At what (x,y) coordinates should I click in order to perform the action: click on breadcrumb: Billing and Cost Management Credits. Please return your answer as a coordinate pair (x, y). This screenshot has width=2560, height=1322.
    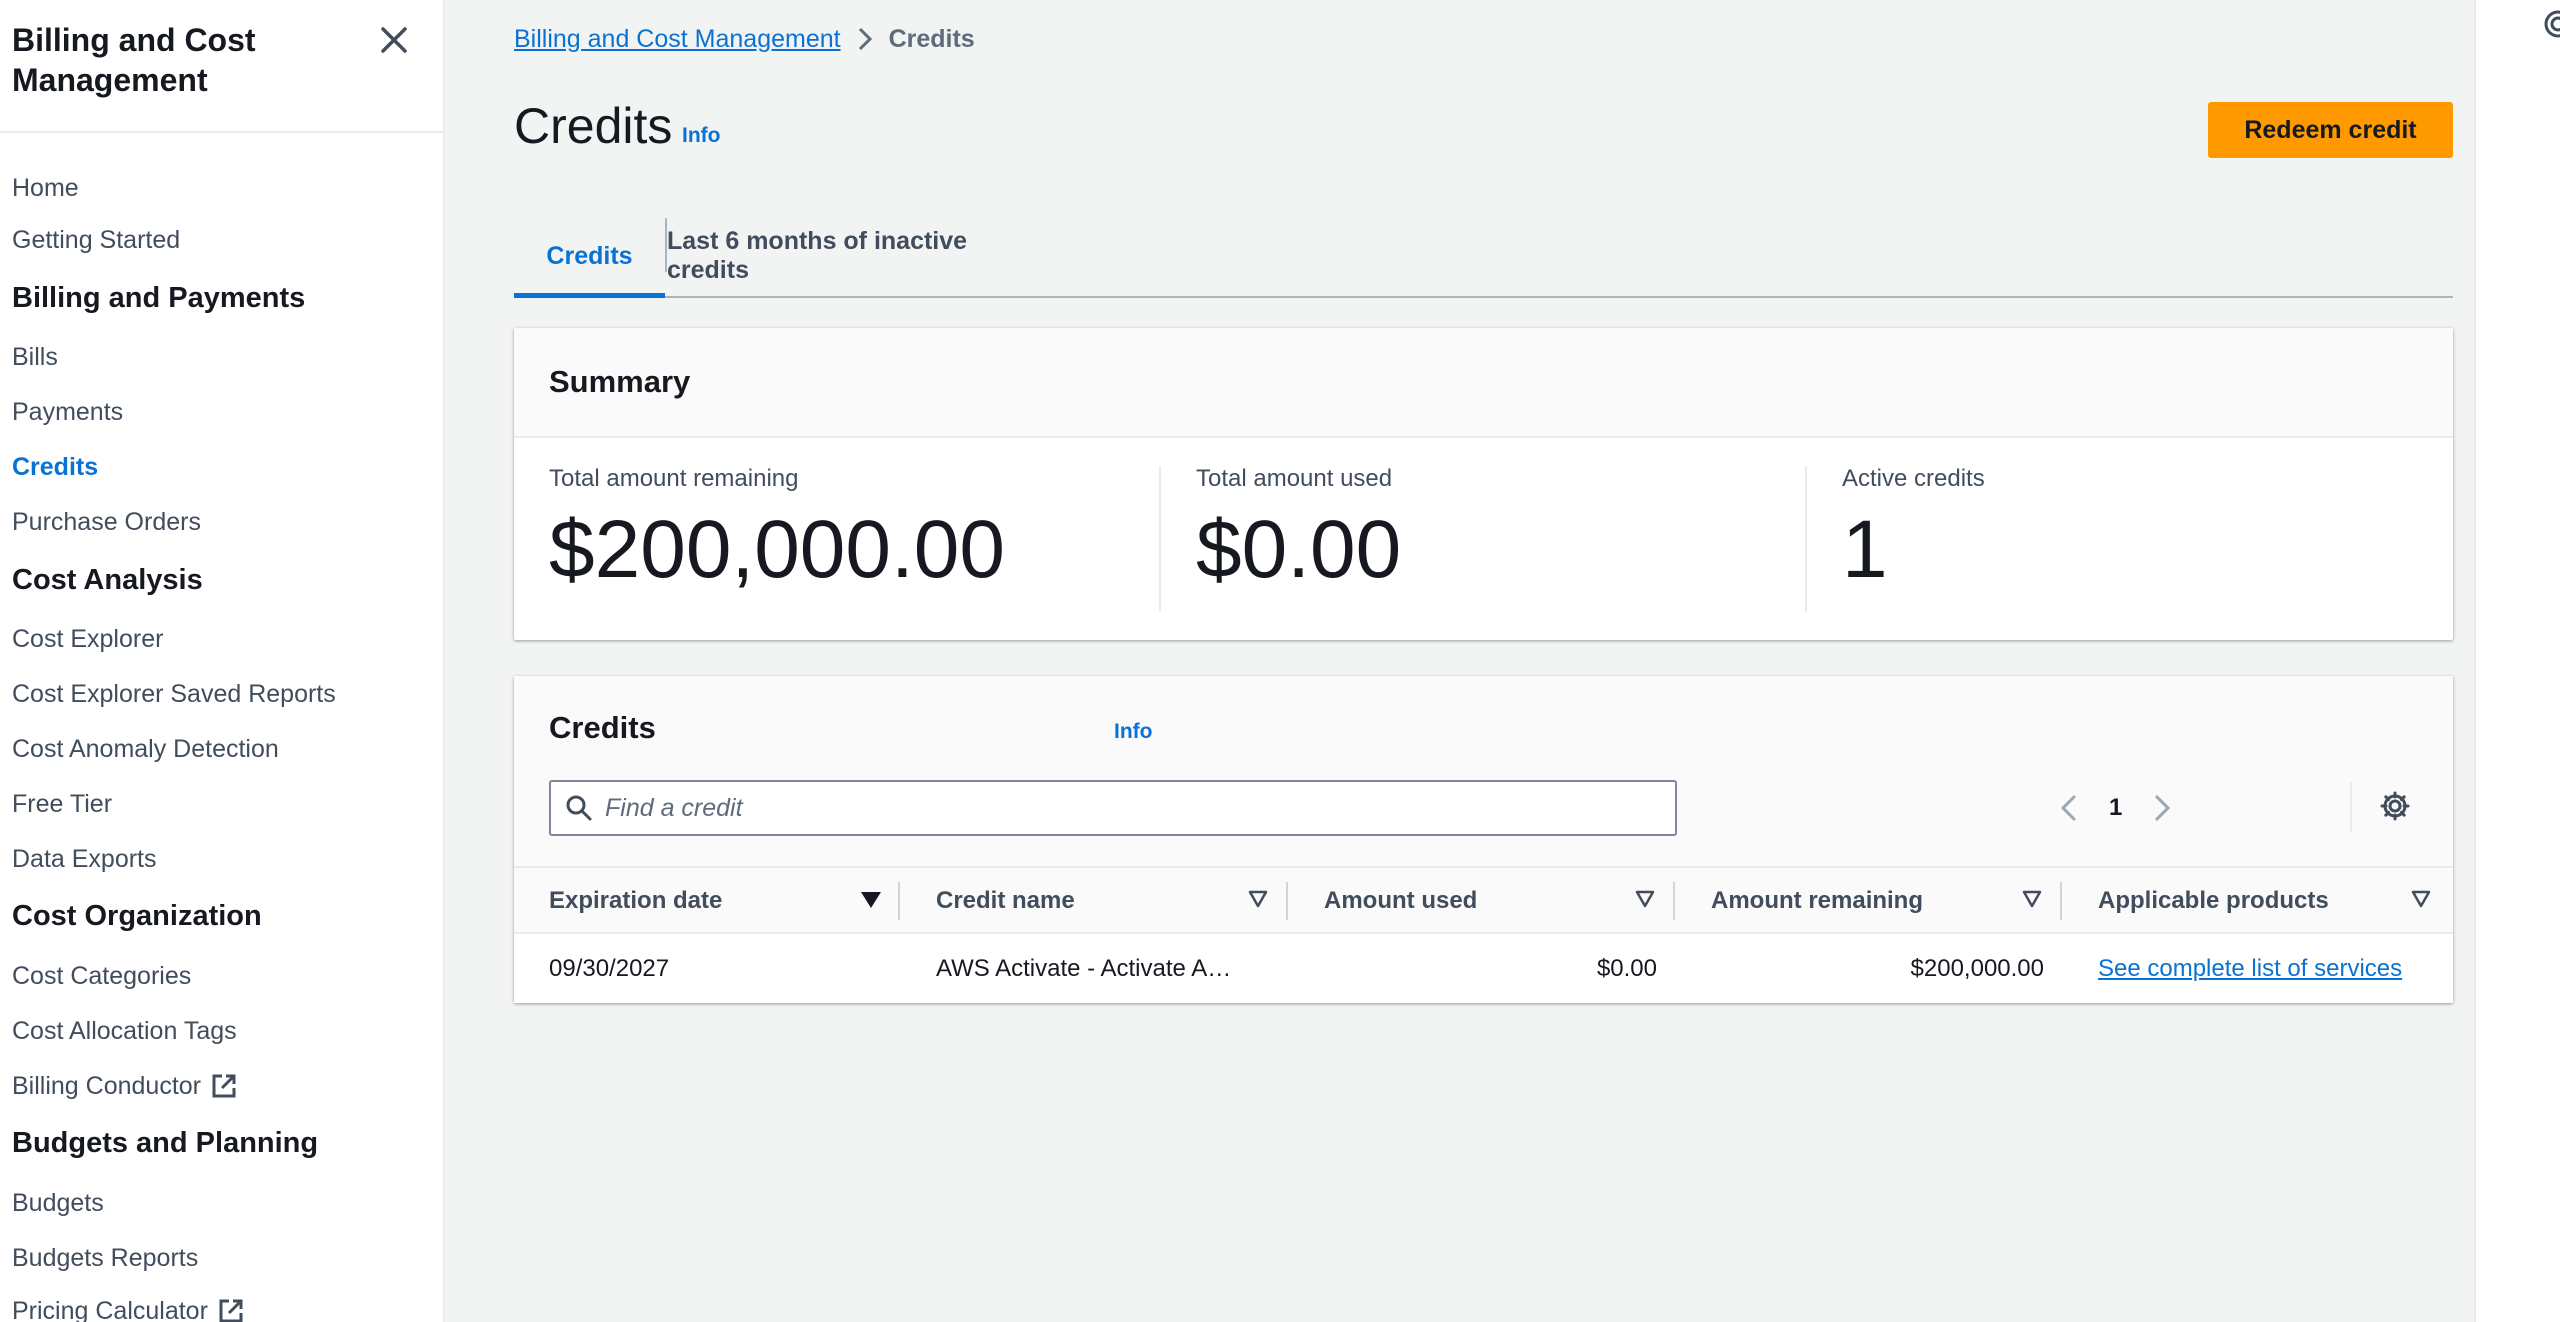
    Looking at the image, I should click on (744, 39).